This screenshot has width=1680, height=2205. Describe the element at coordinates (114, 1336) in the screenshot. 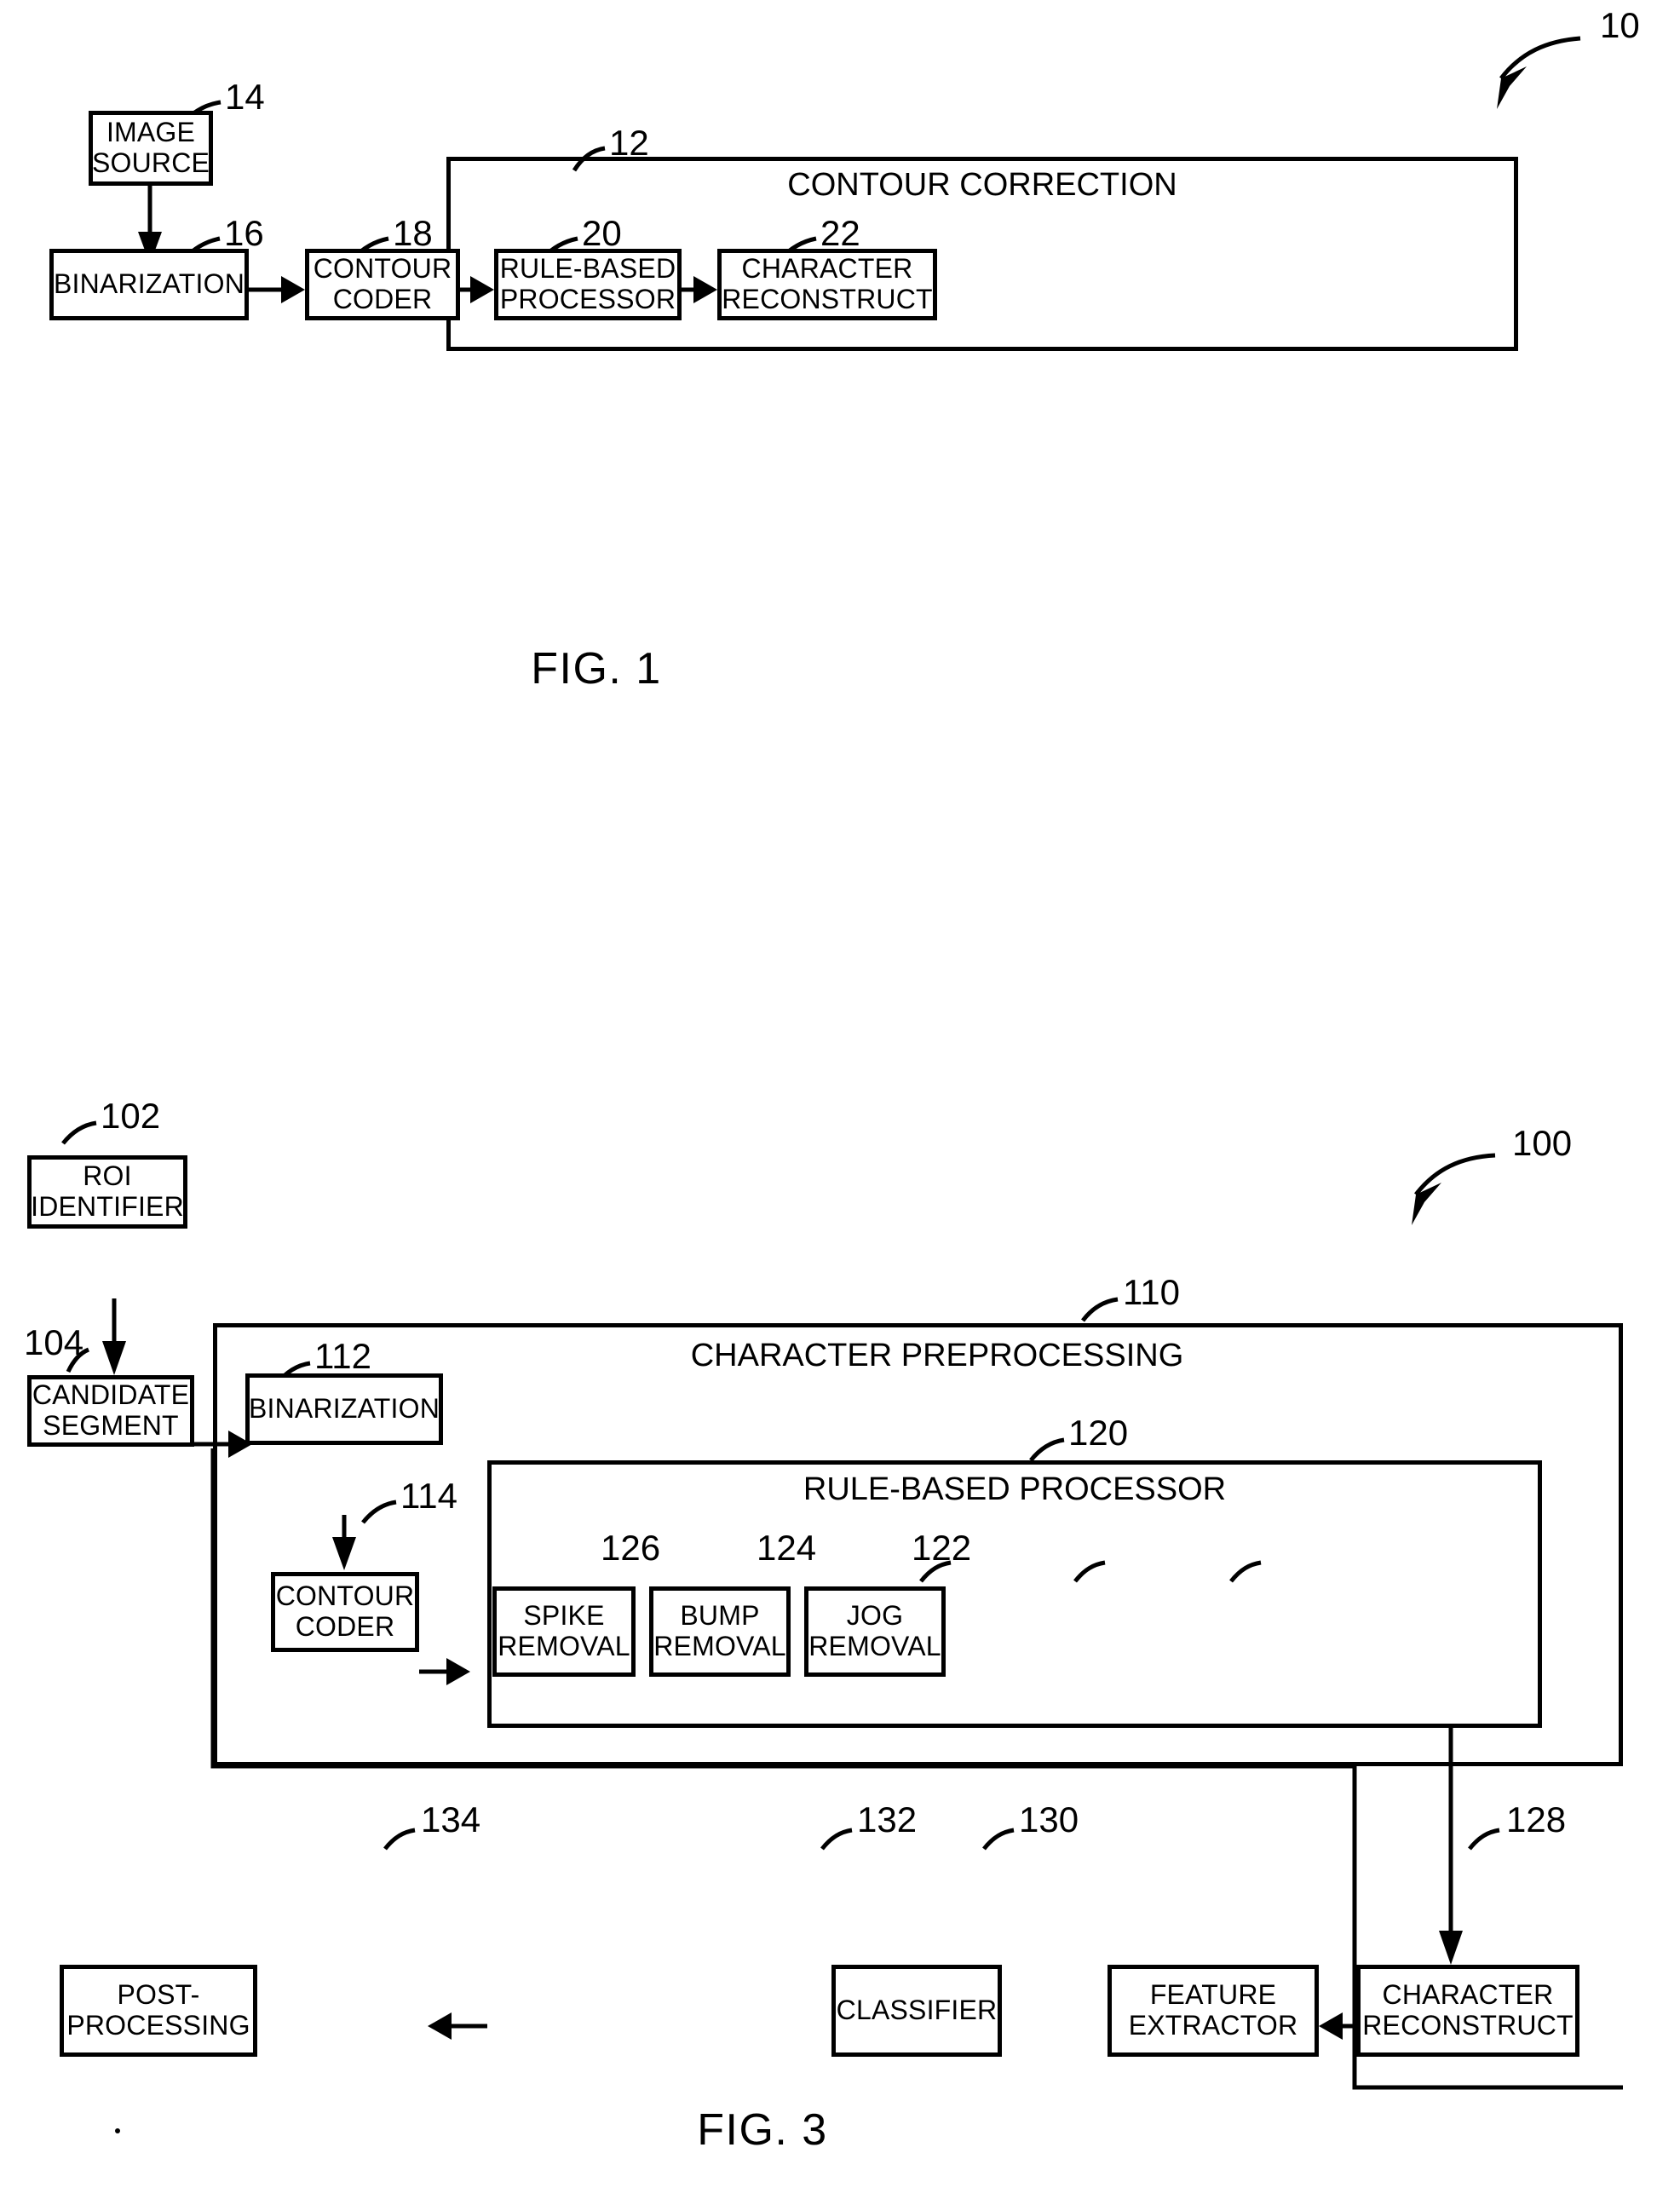

I see `edge-roi-to-candidate-segment` at that location.